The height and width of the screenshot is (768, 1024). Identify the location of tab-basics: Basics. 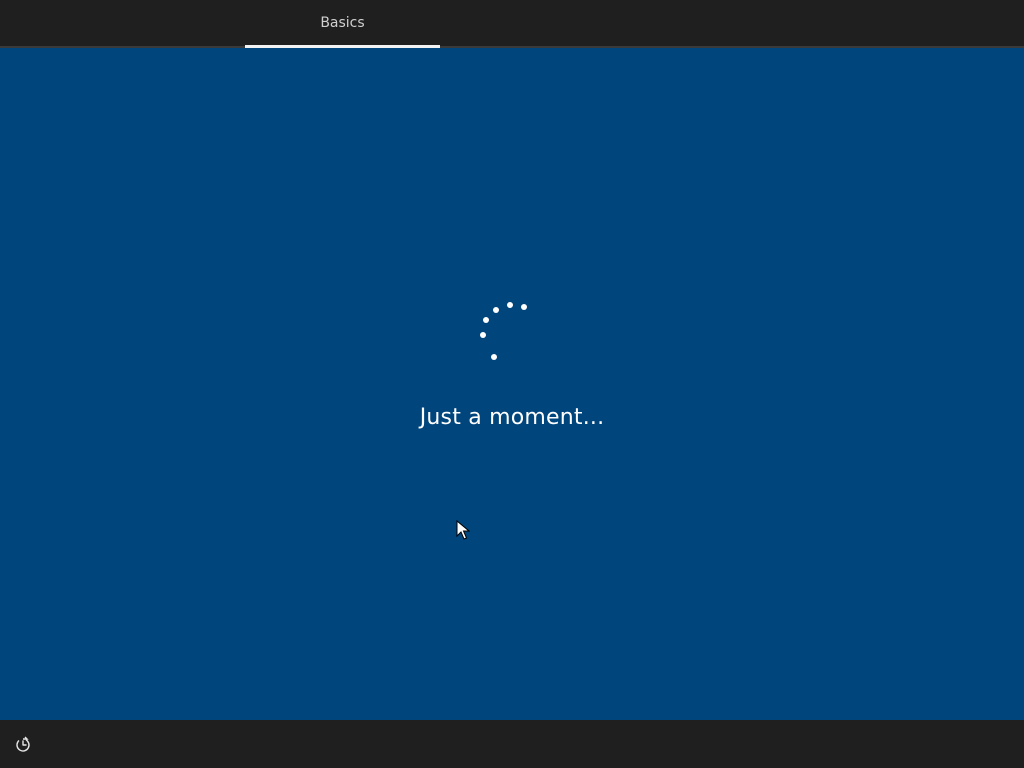
(342, 23).